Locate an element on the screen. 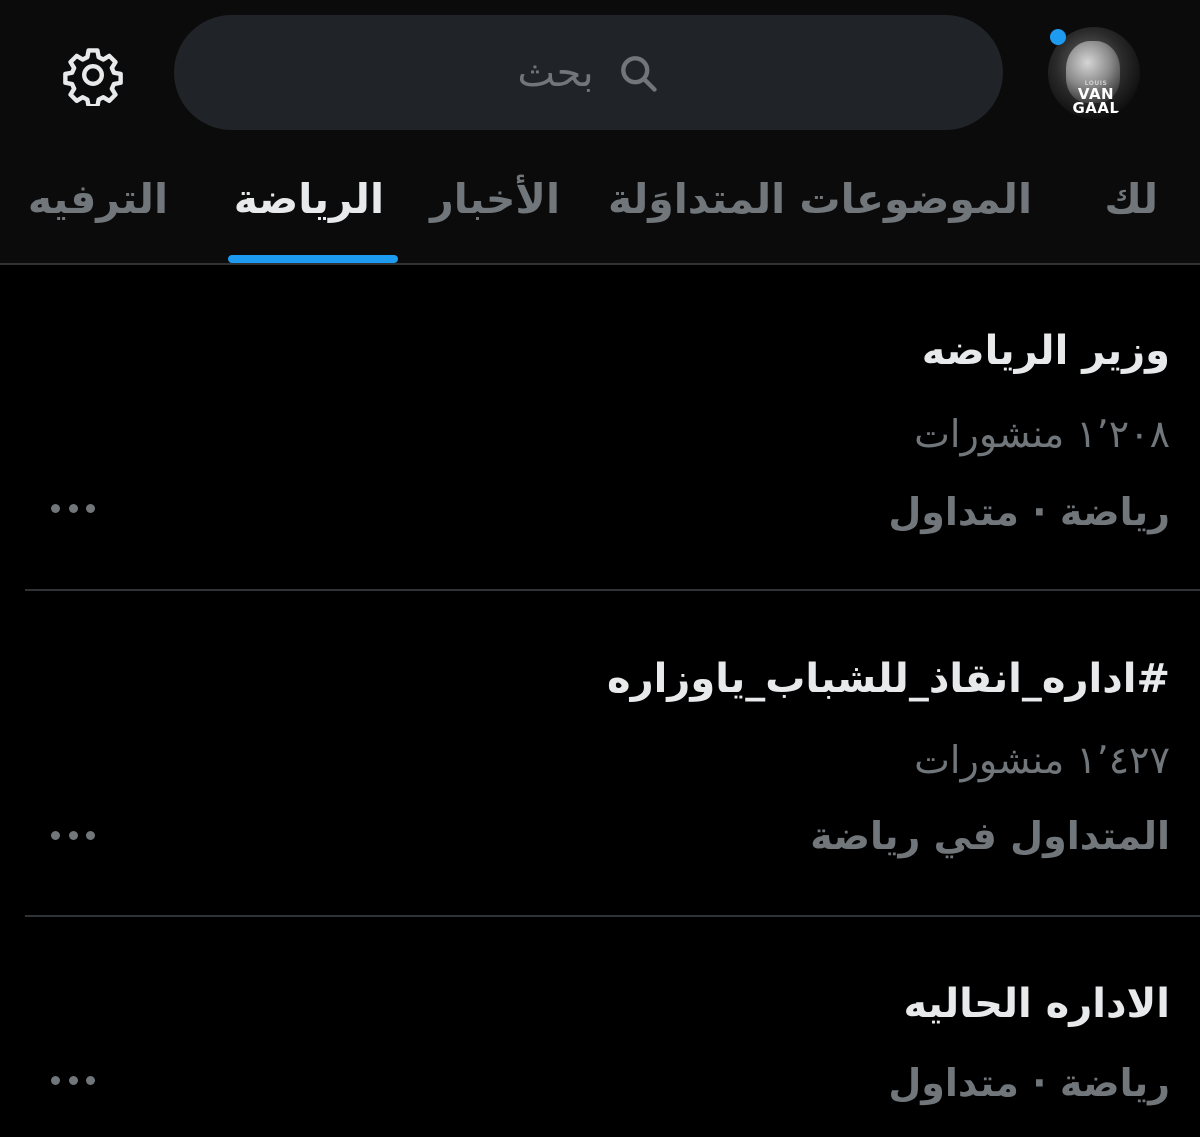  tab-news: الأخبار is located at coordinates (495, 199).